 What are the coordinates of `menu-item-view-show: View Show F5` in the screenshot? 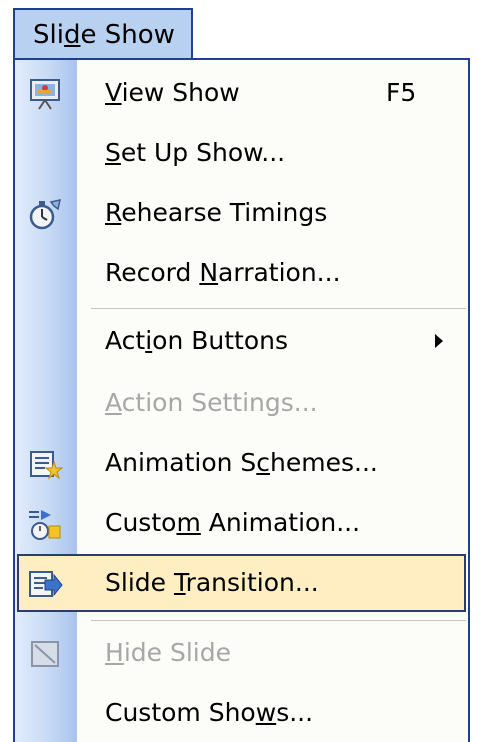 It's located at (241, 94).